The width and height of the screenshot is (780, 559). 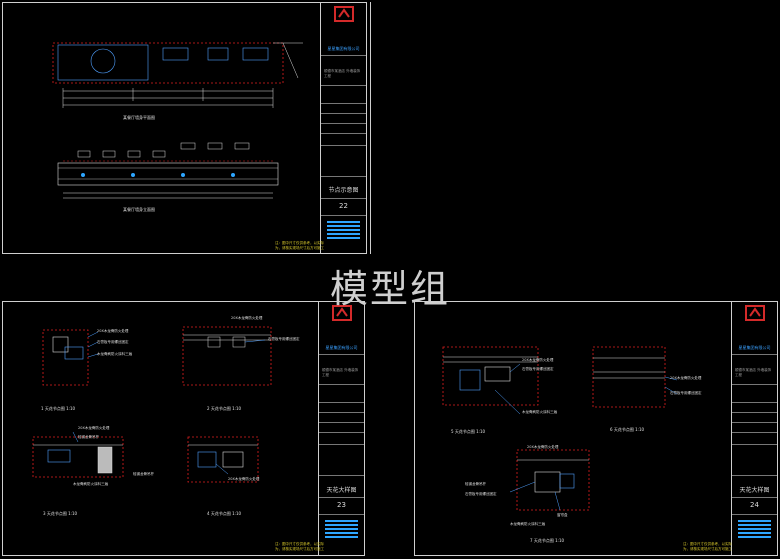 What do you see at coordinates (390, 289) in the screenshot?
I see `watermark: 模型组` at bounding box center [390, 289].